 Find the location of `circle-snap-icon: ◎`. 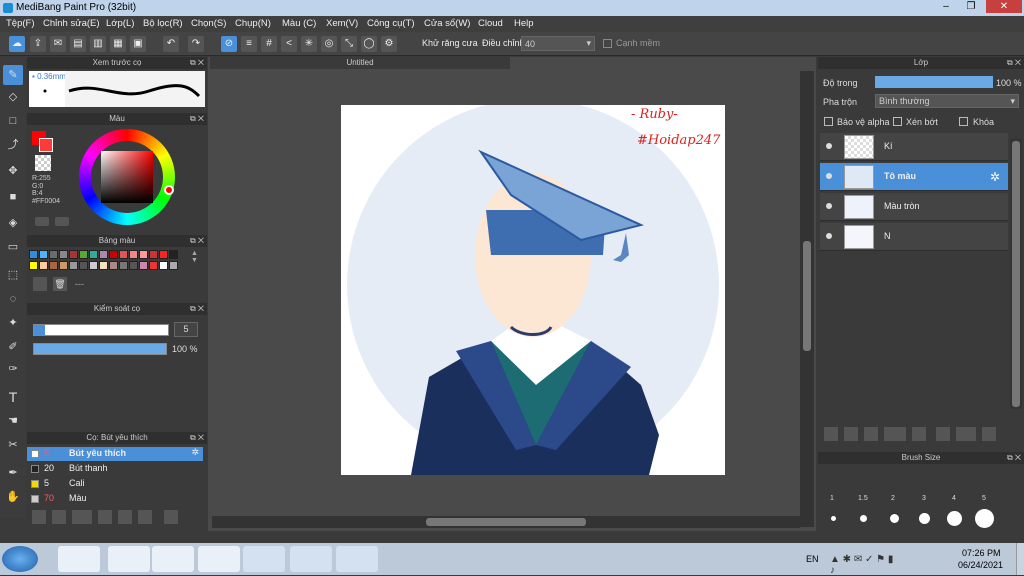

circle-snap-icon: ◎ is located at coordinates (329, 44).